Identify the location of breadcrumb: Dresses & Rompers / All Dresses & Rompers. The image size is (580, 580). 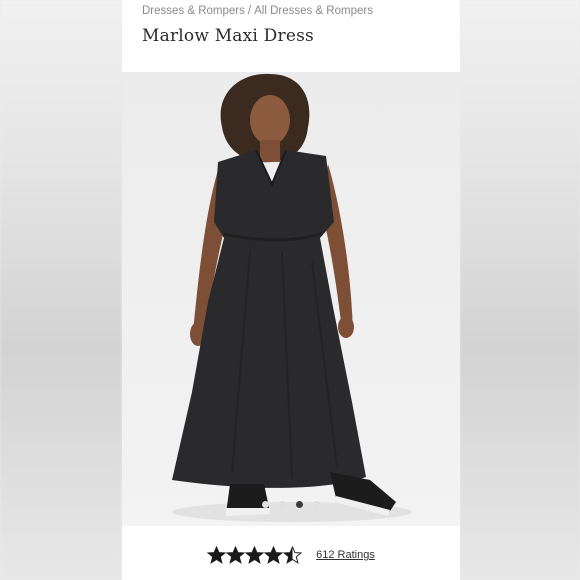
(297, 11).